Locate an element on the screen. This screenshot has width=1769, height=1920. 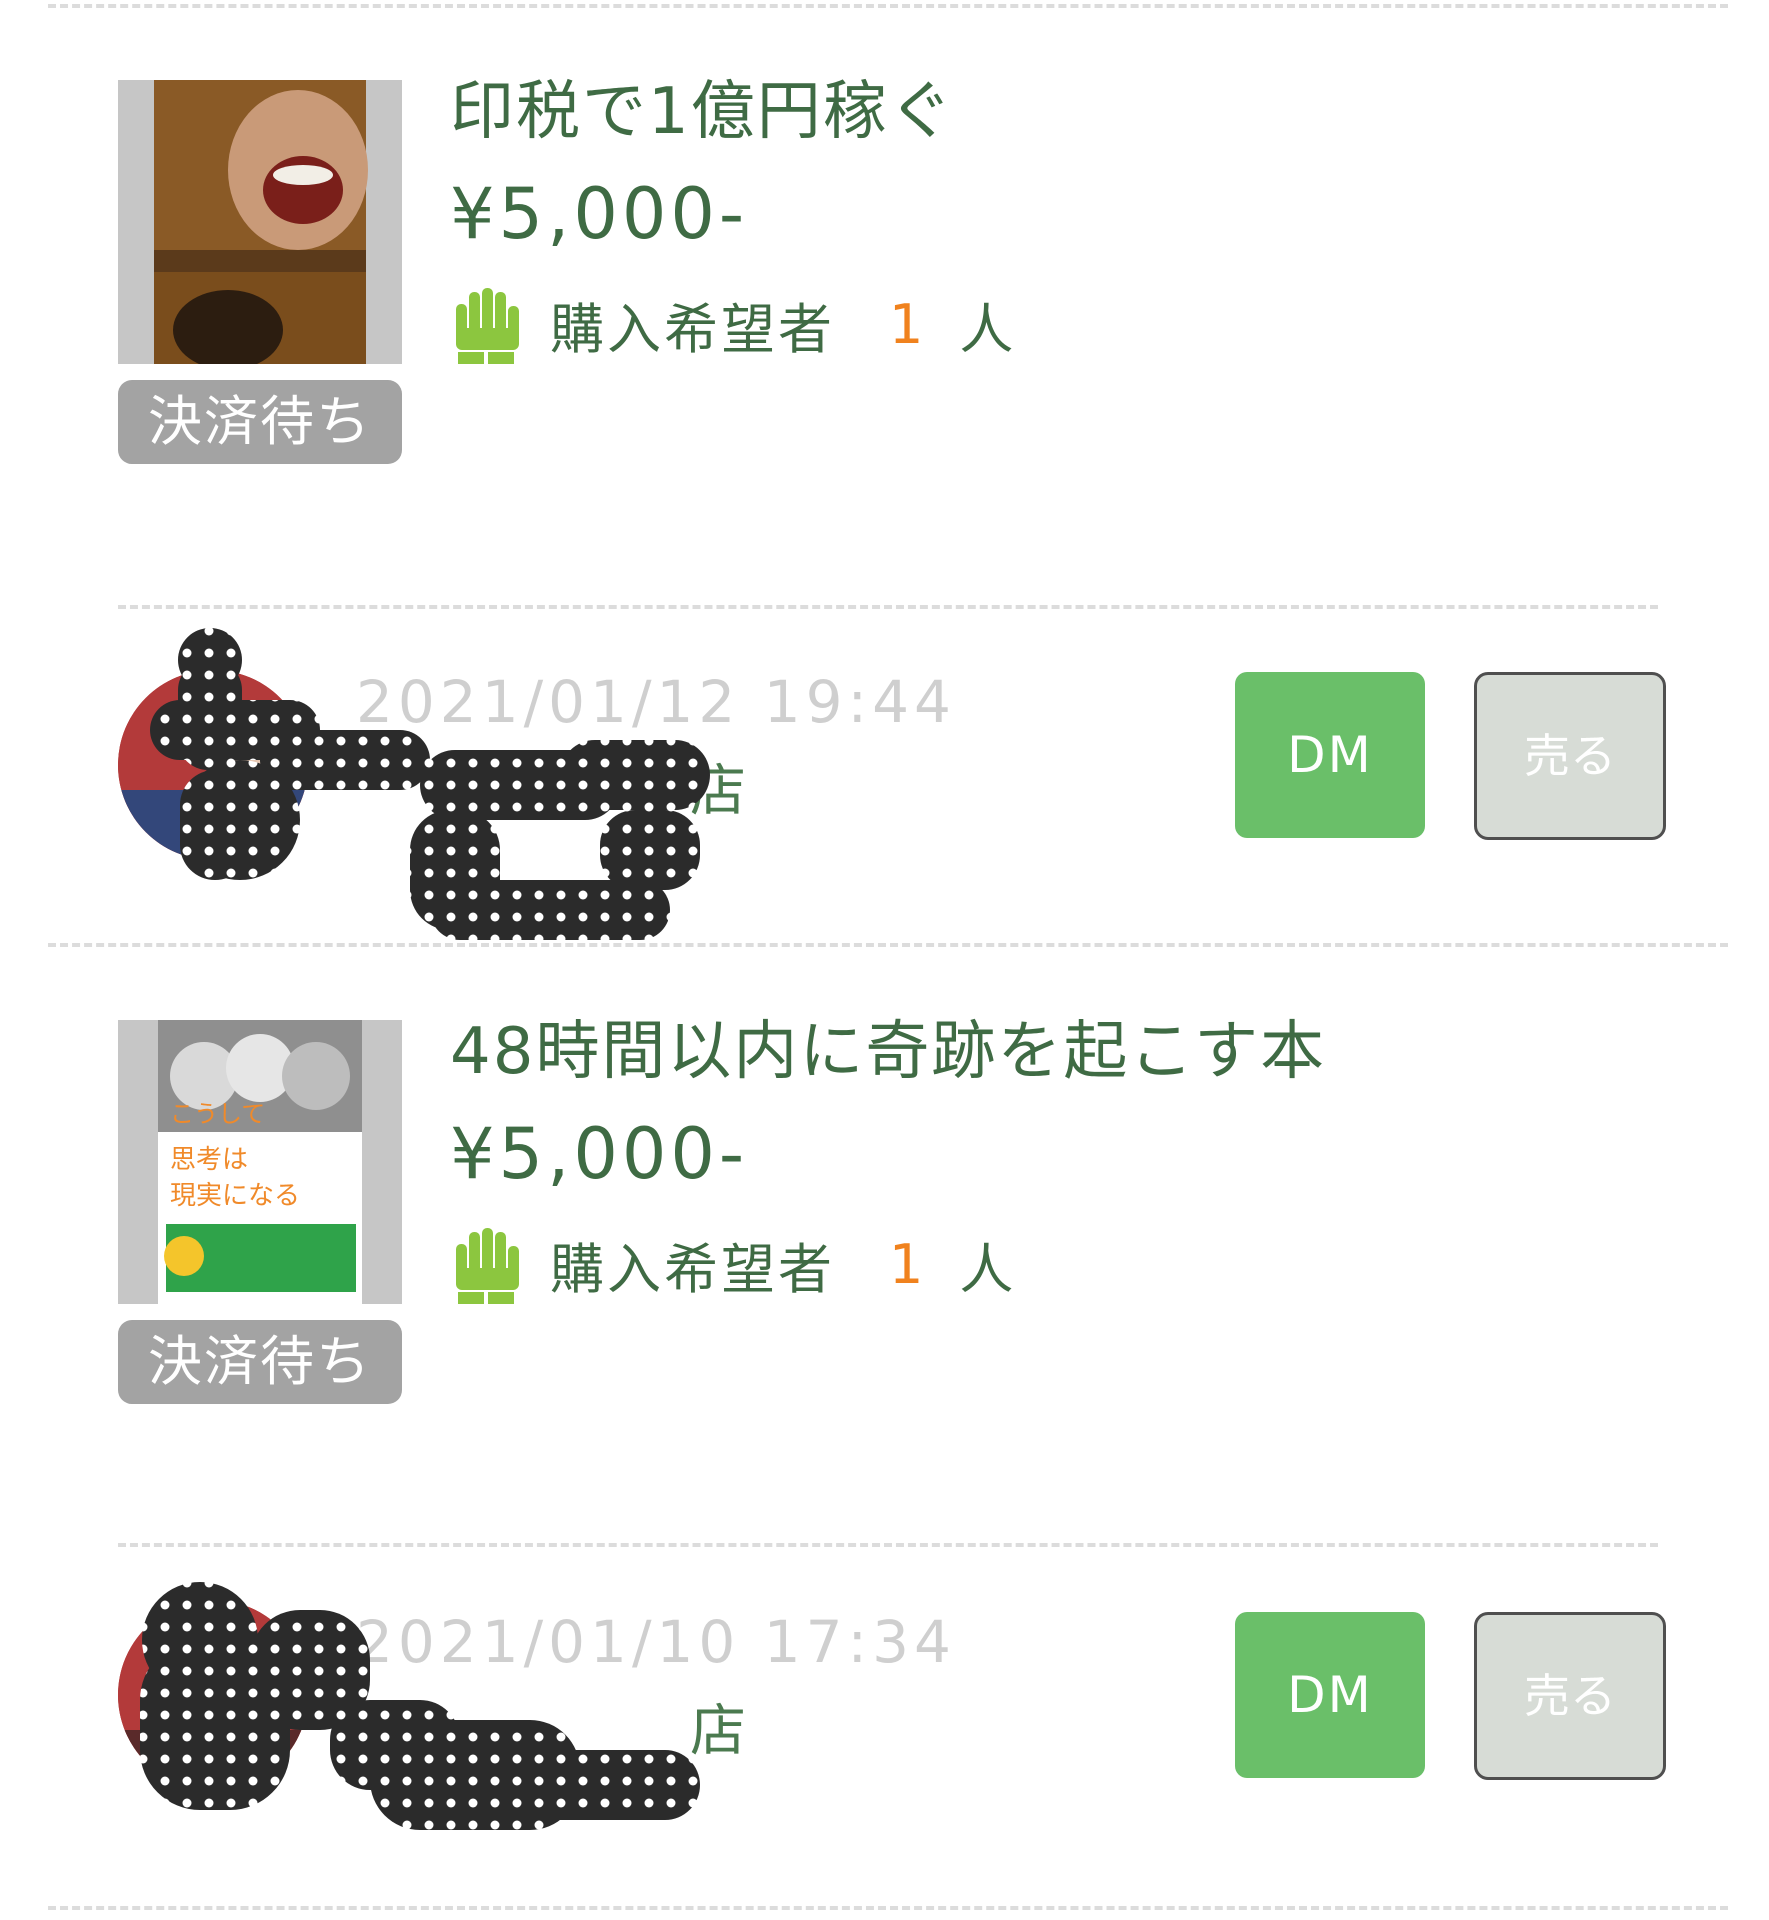
item-title: 48時間以内に奇跡を起こす本 is located at coordinates (888, 1052).